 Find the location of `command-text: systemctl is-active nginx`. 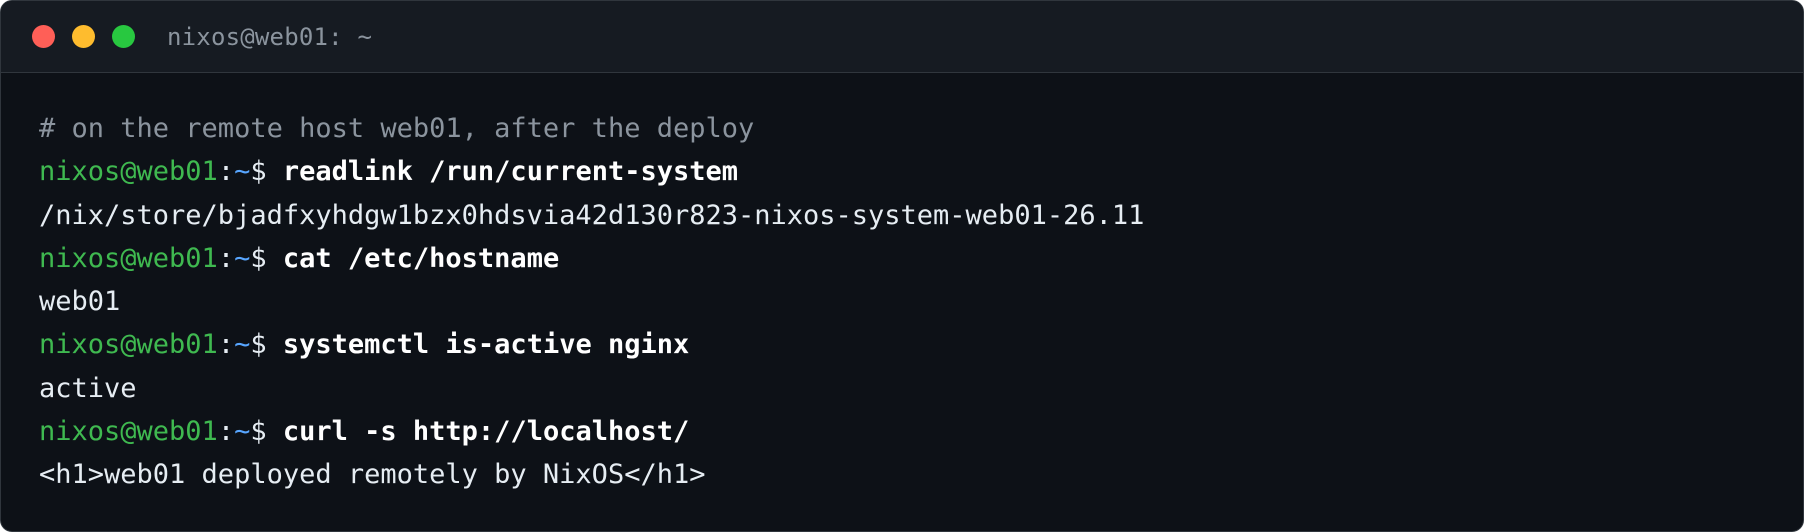

command-text: systemctl is-active nginx is located at coordinates (486, 345).